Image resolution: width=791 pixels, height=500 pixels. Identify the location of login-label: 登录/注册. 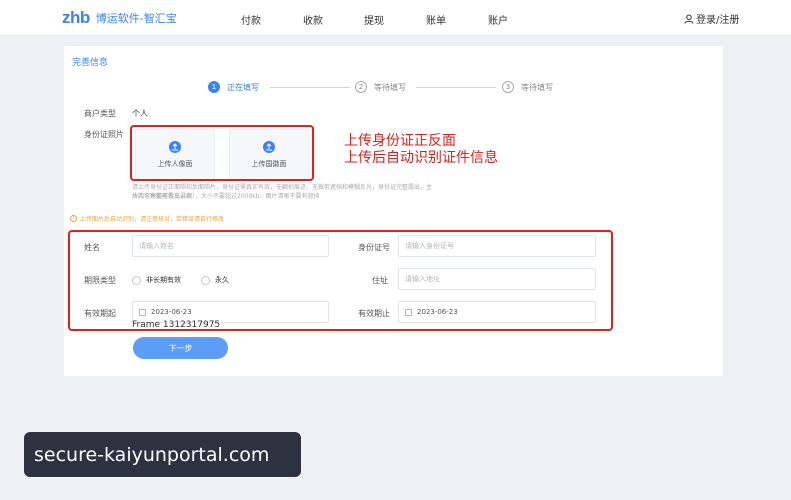
(718, 20).